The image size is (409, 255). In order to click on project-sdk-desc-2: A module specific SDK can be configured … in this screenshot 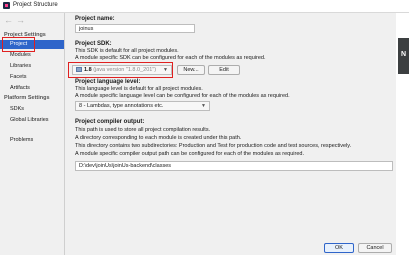, I will do `click(170, 58)`.